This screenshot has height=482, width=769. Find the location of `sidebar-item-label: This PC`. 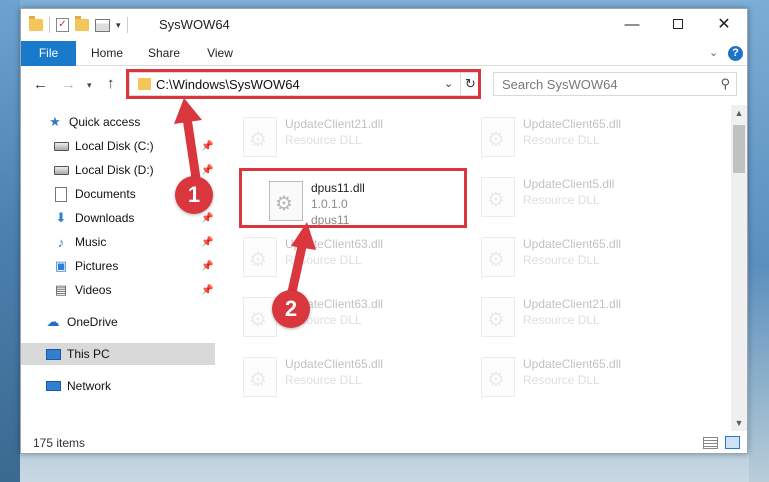

sidebar-item-label: This PC is located at coordinates (88, 354).